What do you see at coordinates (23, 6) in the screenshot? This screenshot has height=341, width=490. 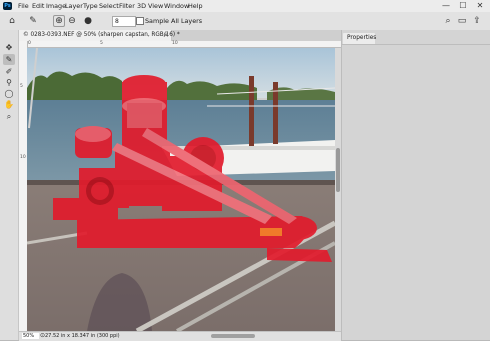 I see `menu-file: File` at bounding box center [23, 6].